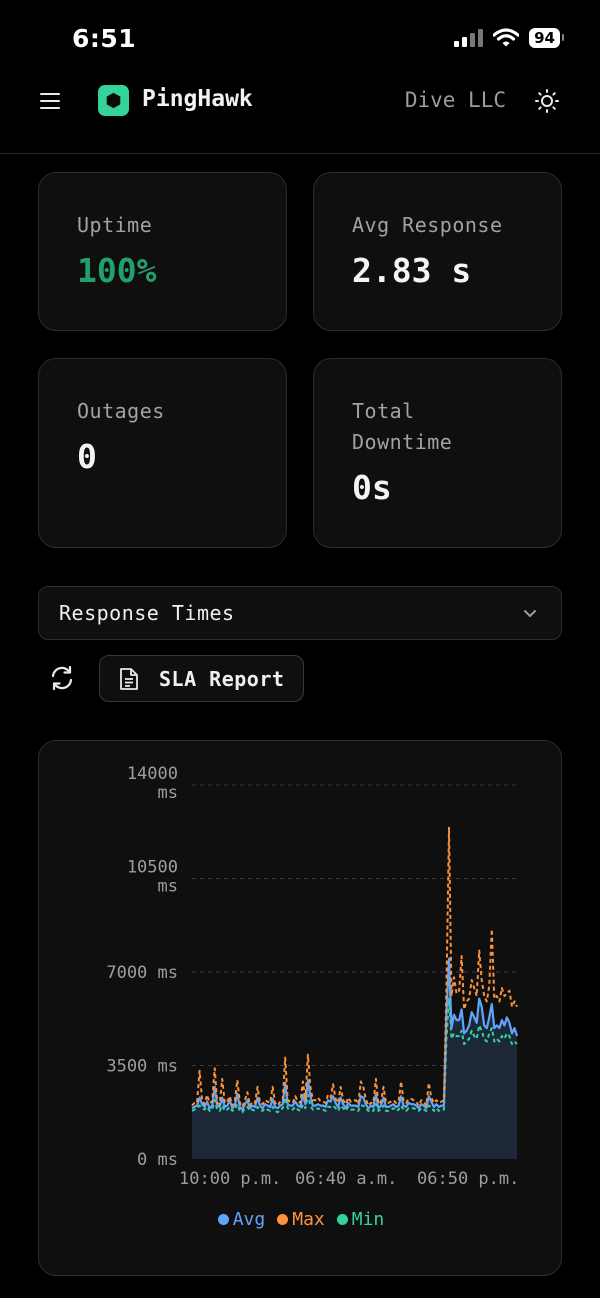 The height and width of the screenshot is (1298, 600). I want to click on status-icons: 94, so click(508, 38).